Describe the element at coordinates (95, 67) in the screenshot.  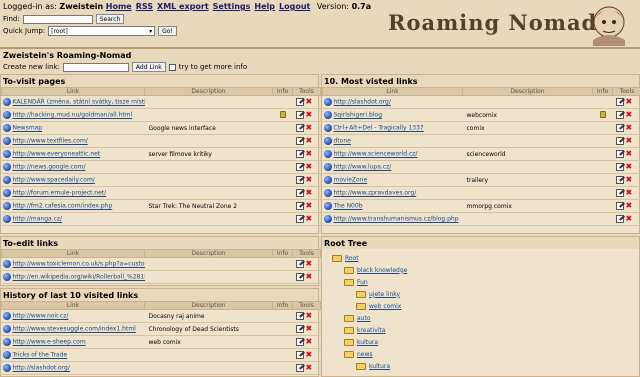
I see `create-link-input` at that location.